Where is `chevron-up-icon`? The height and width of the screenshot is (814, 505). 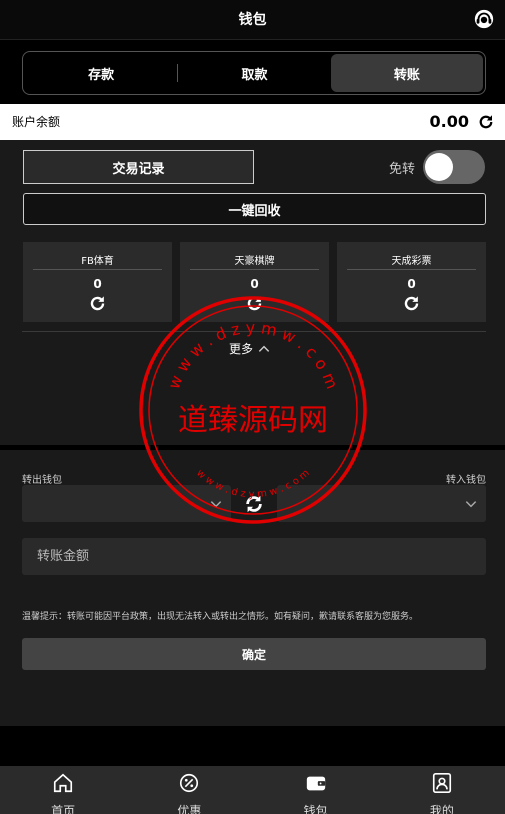
chevron-up-icon is located at coordinates (264, 348).